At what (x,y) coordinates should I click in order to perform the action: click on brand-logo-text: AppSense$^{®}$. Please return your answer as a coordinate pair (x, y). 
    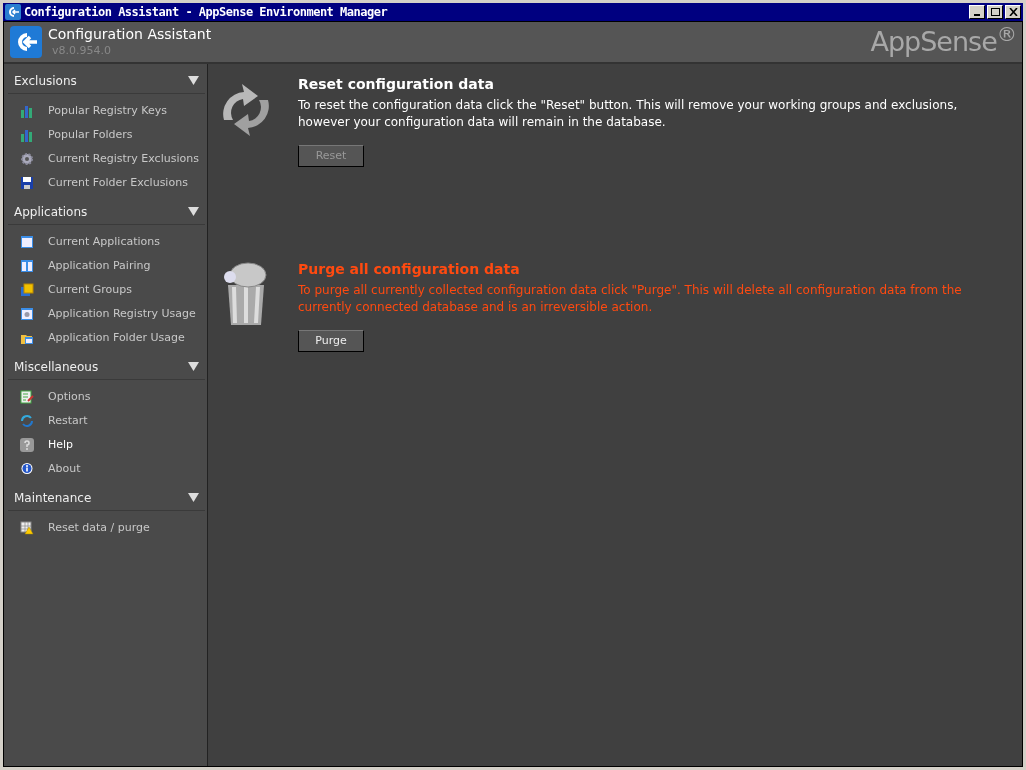
    Looking at the image, I should click on (943, 40).